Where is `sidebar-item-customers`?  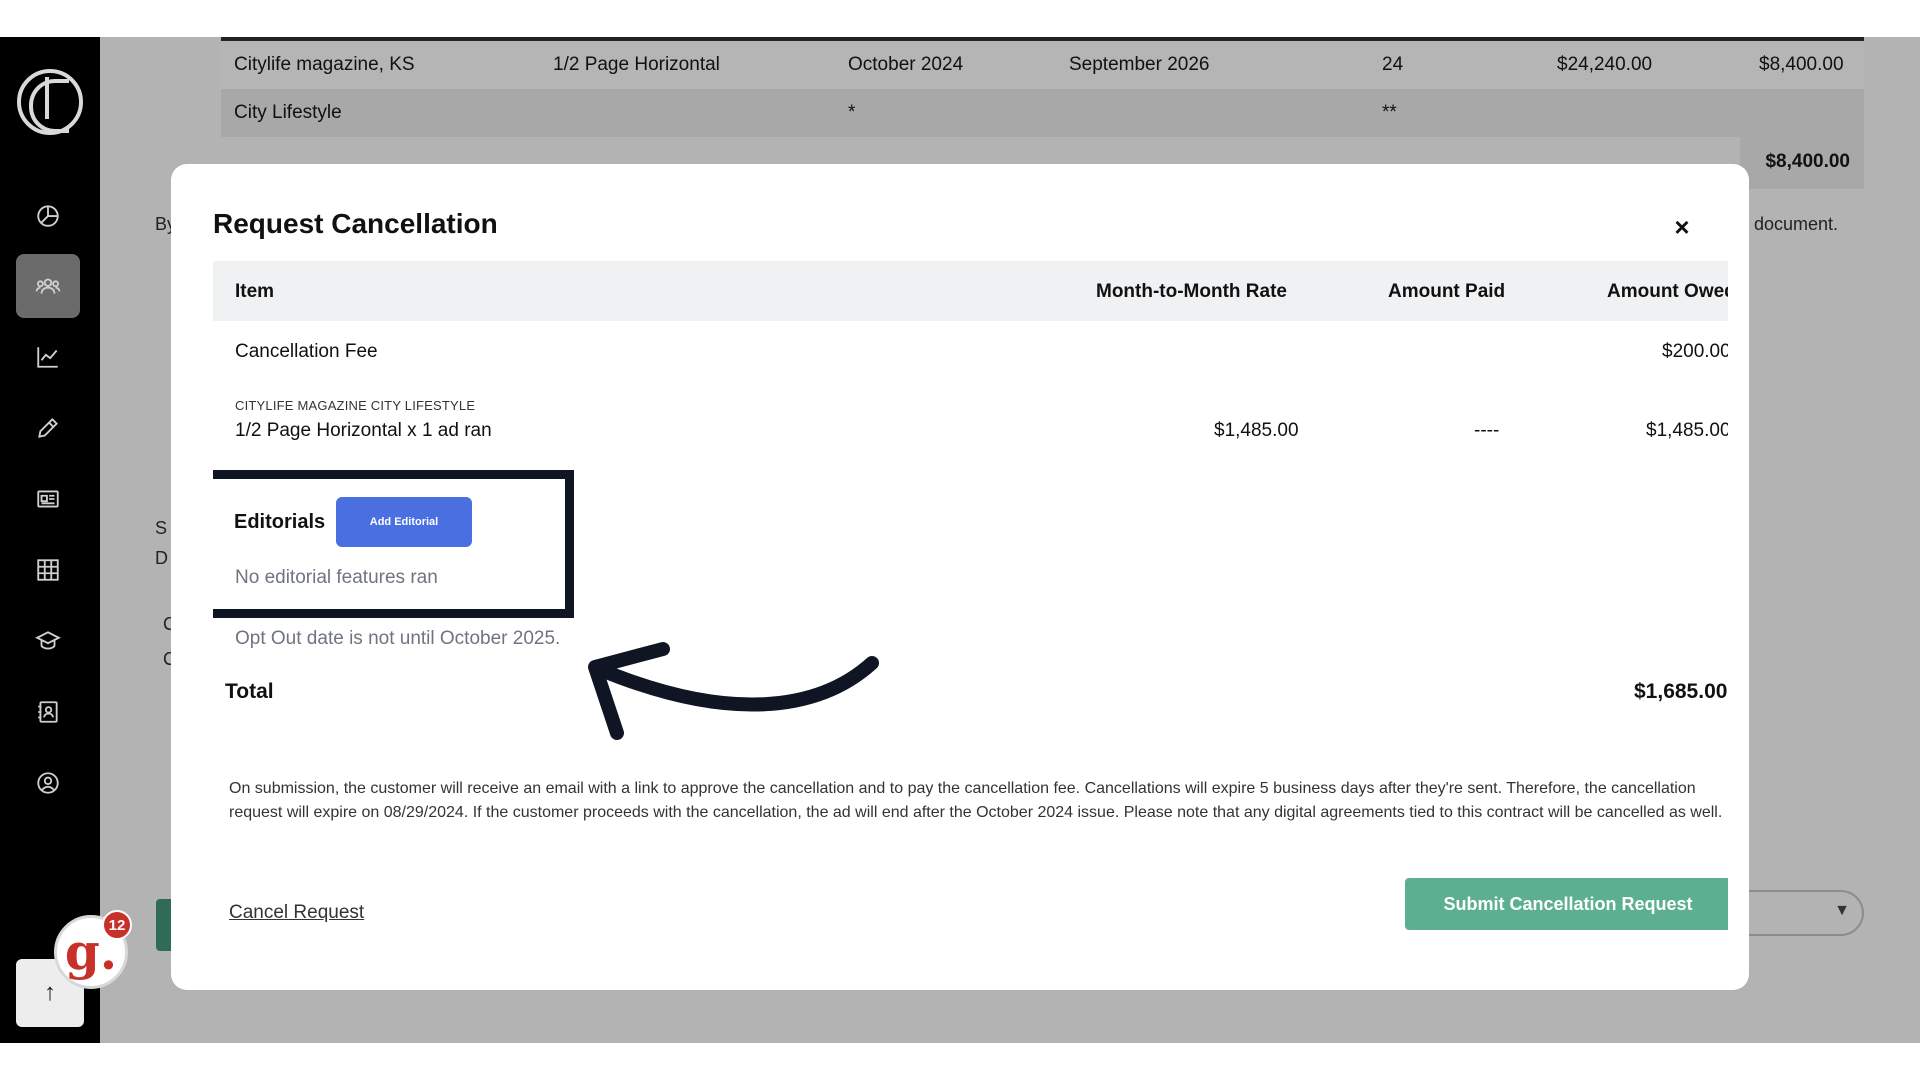 sidebar-item-customers is located at coordinates (48, 286).